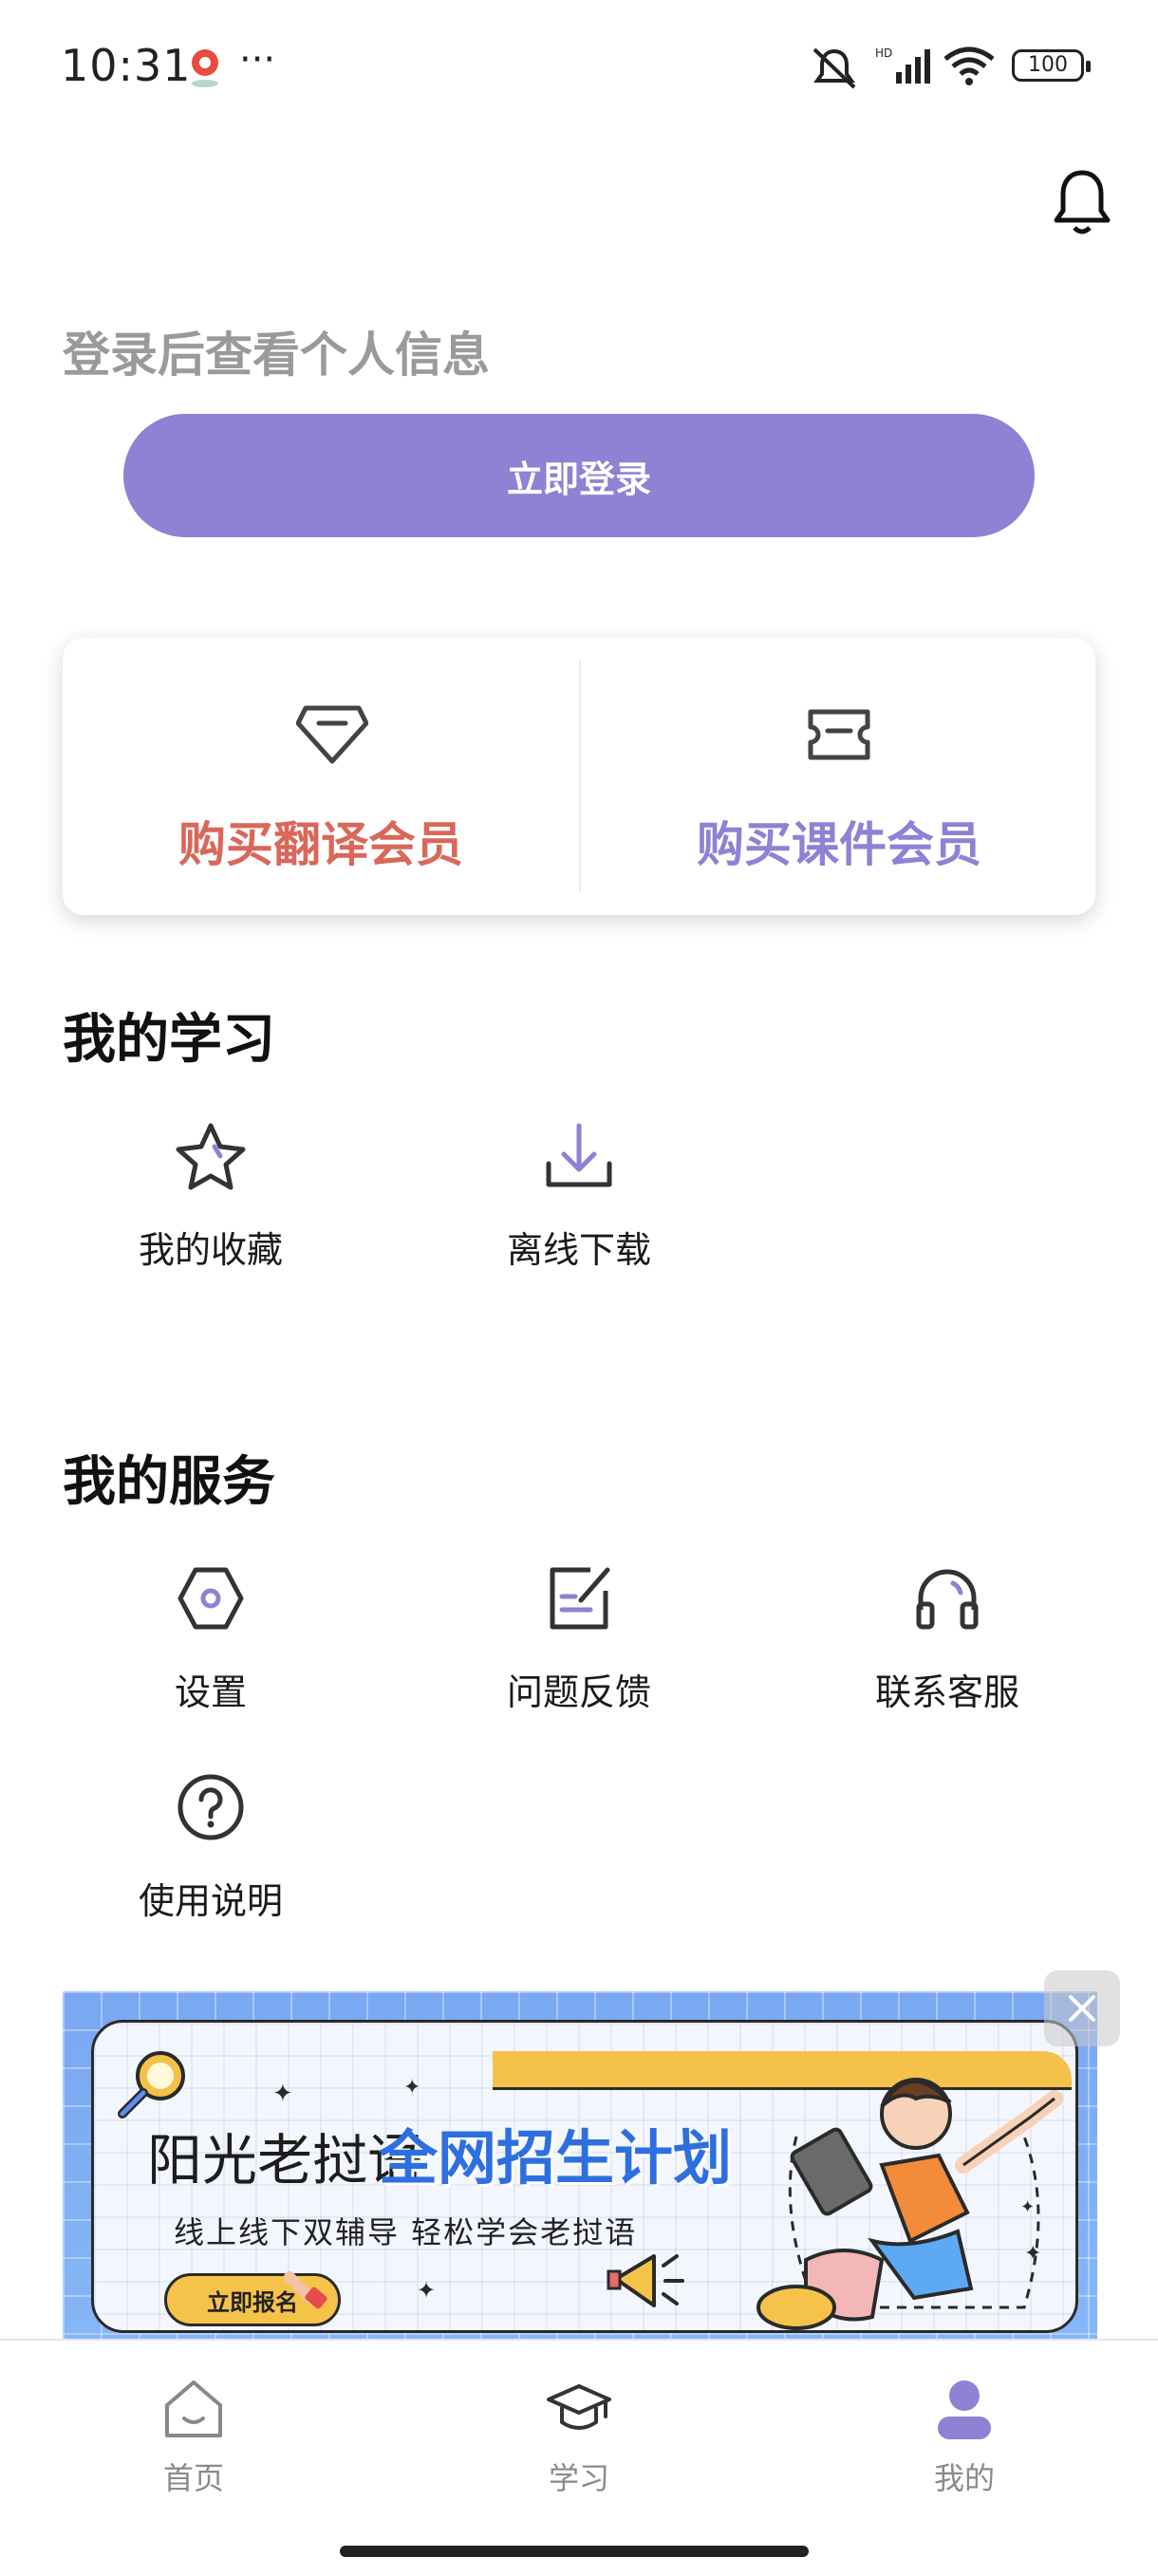  Describe the element at coordinates (579, 475) in the screenshot. I see `login-button: 立即登录` at that location.